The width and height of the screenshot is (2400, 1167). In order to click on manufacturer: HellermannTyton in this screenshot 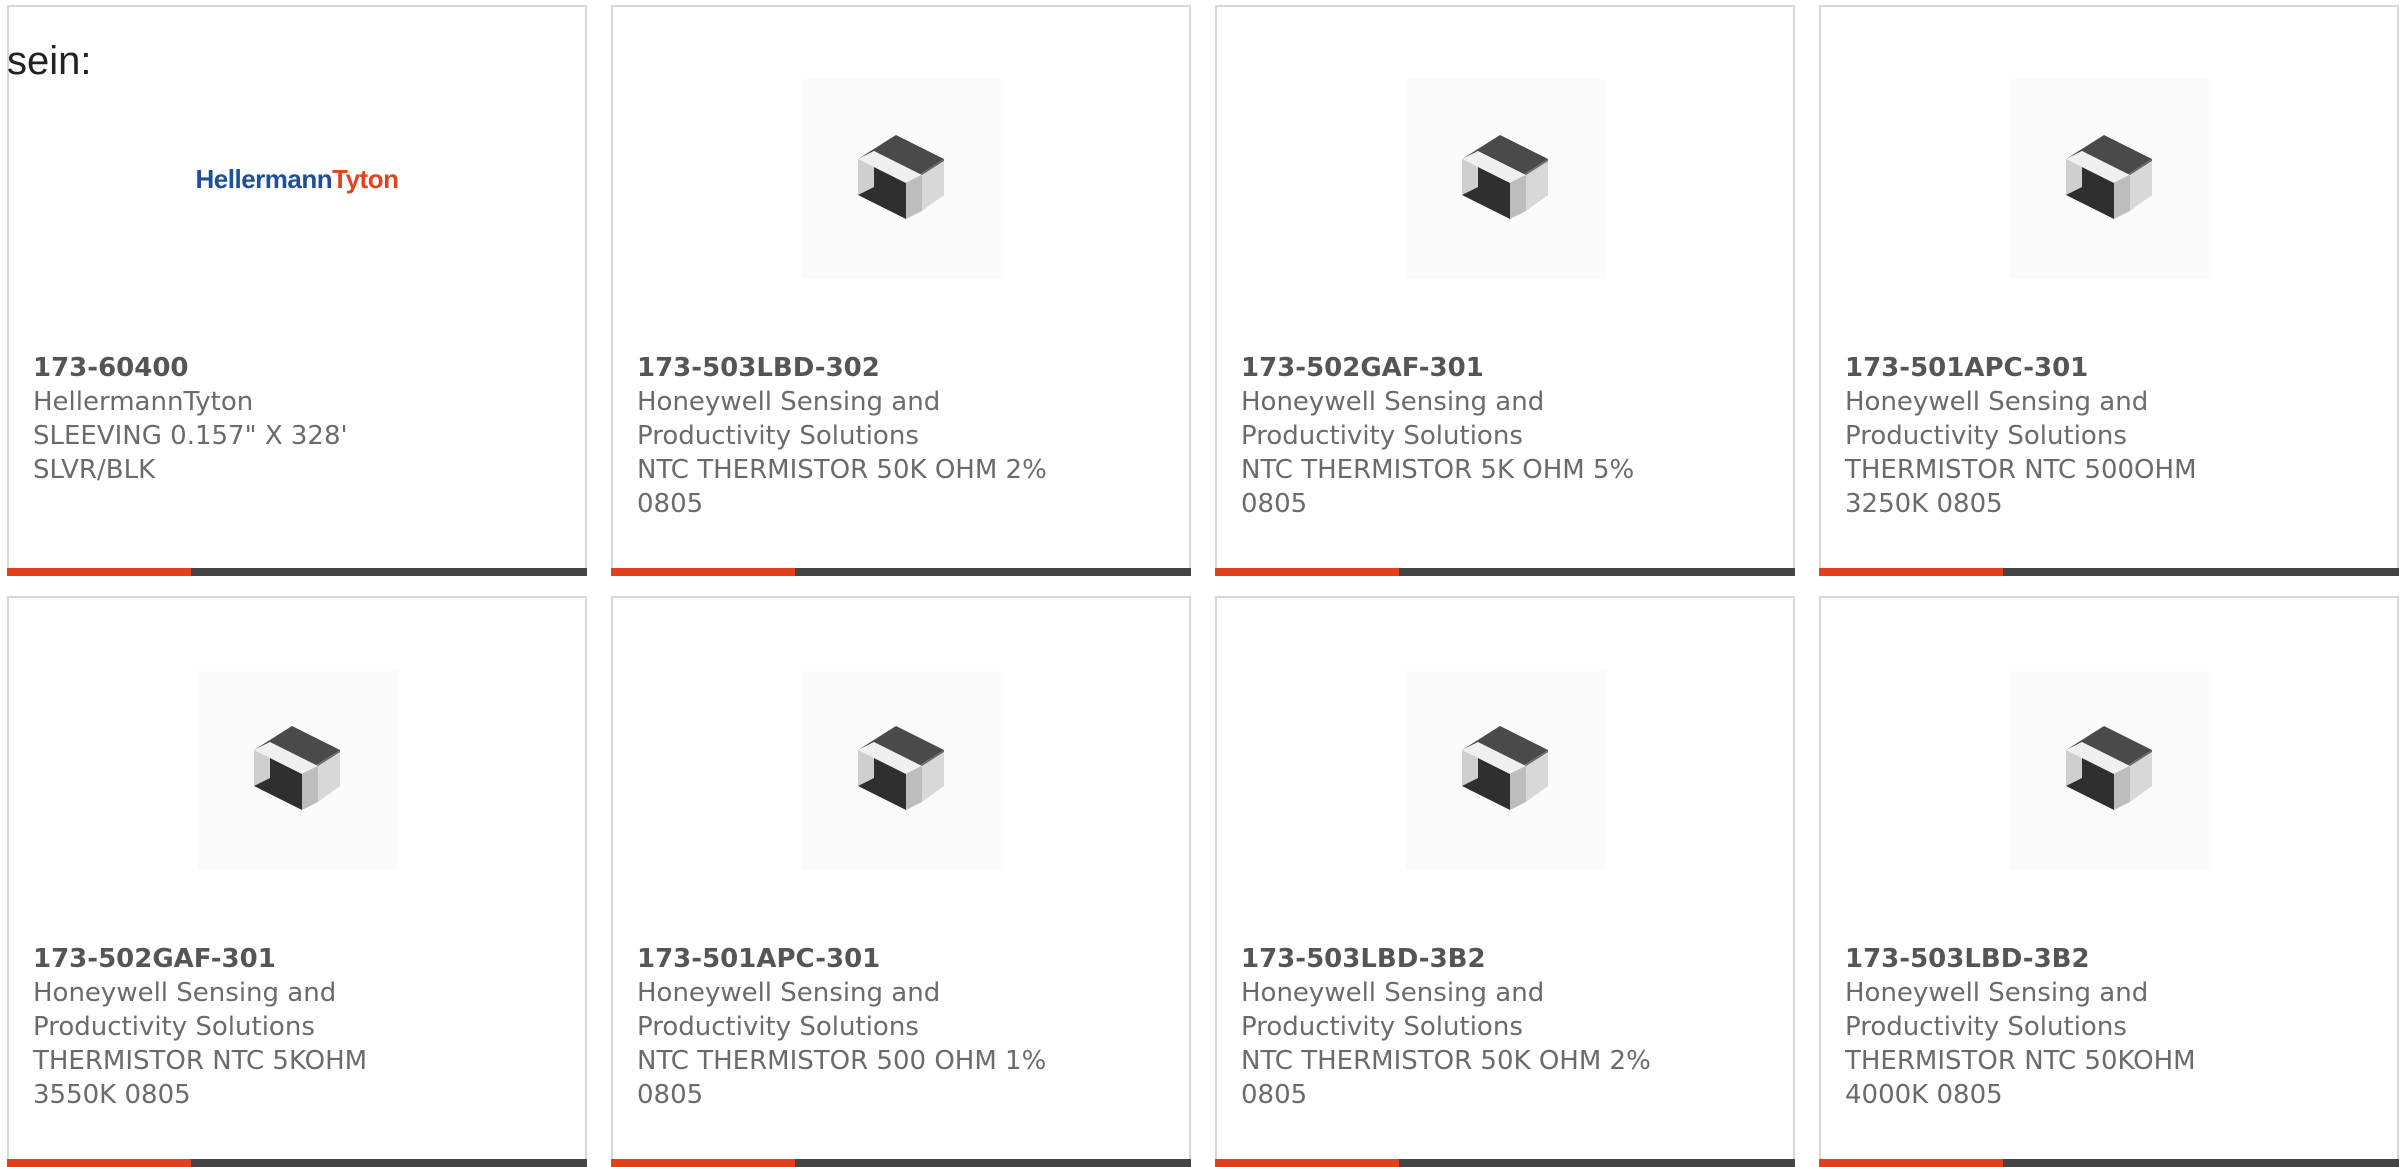, I will do `click(143, 402)`.